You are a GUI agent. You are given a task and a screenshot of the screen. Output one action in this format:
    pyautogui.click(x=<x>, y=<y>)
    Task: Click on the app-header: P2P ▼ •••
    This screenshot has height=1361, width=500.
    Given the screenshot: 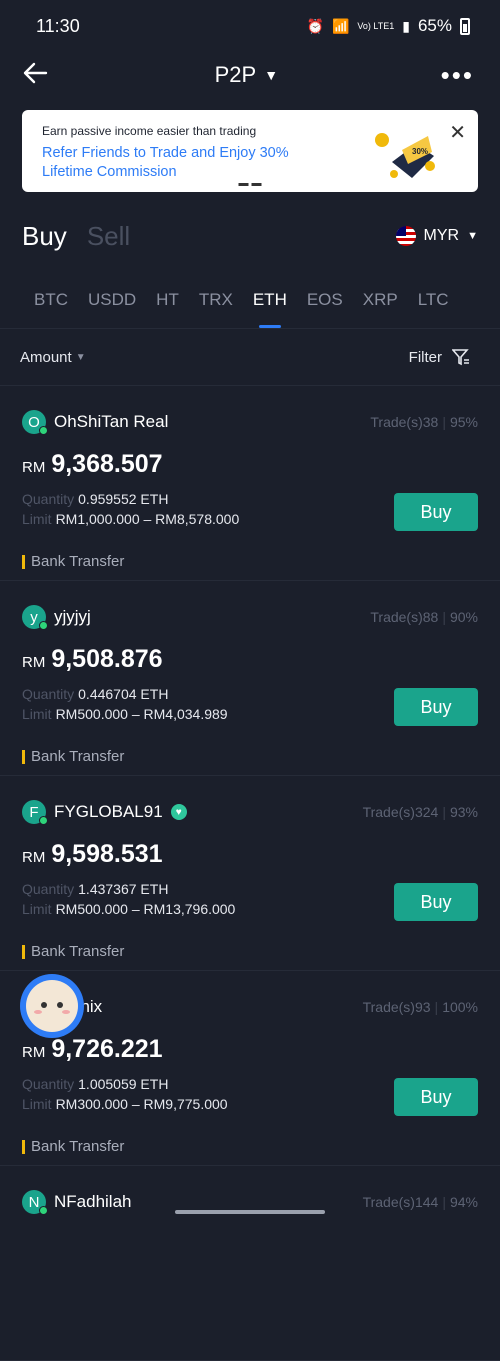 What is the action you would take?
    pyautogui.click(x=250, y=75)
    